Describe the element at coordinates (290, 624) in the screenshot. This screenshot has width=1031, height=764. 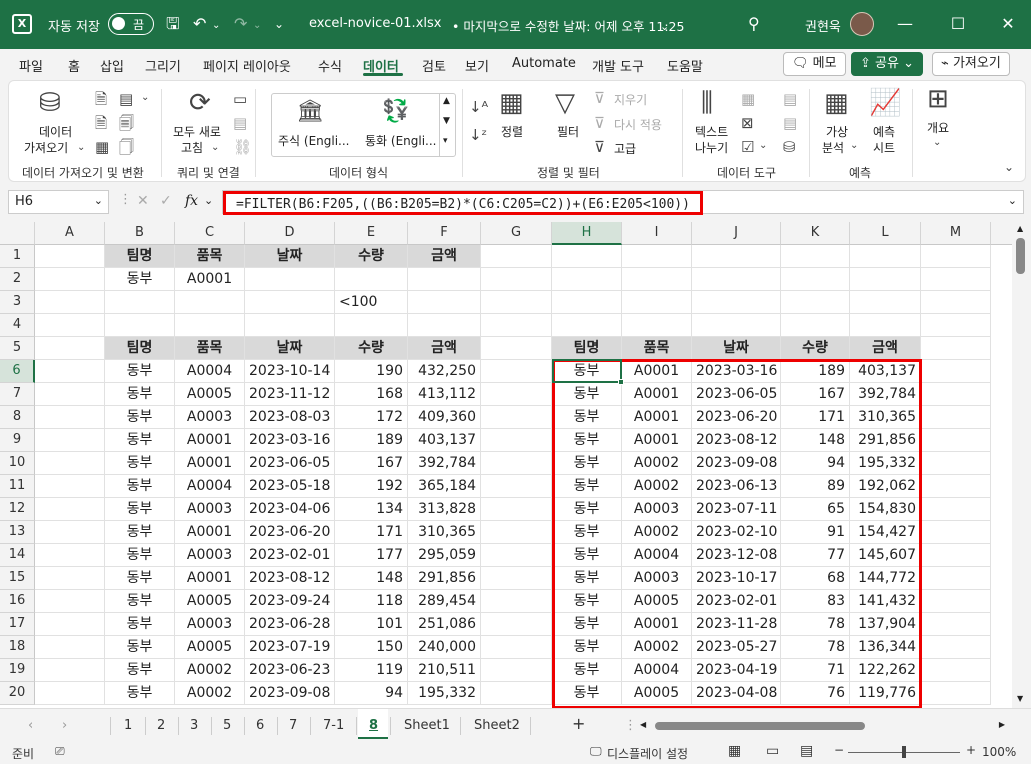
I see `source-data-cell: 2023-06-28` at that location.